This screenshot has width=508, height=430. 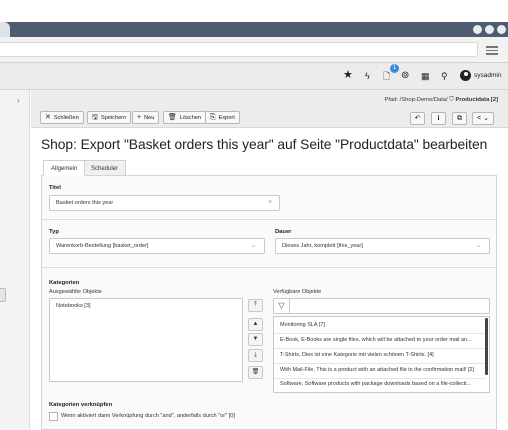 What do you see at coordinates (255, 355) in the screenshot?
I see `move-to-bottom-button: ⤓` at bounding box center [255, 355].